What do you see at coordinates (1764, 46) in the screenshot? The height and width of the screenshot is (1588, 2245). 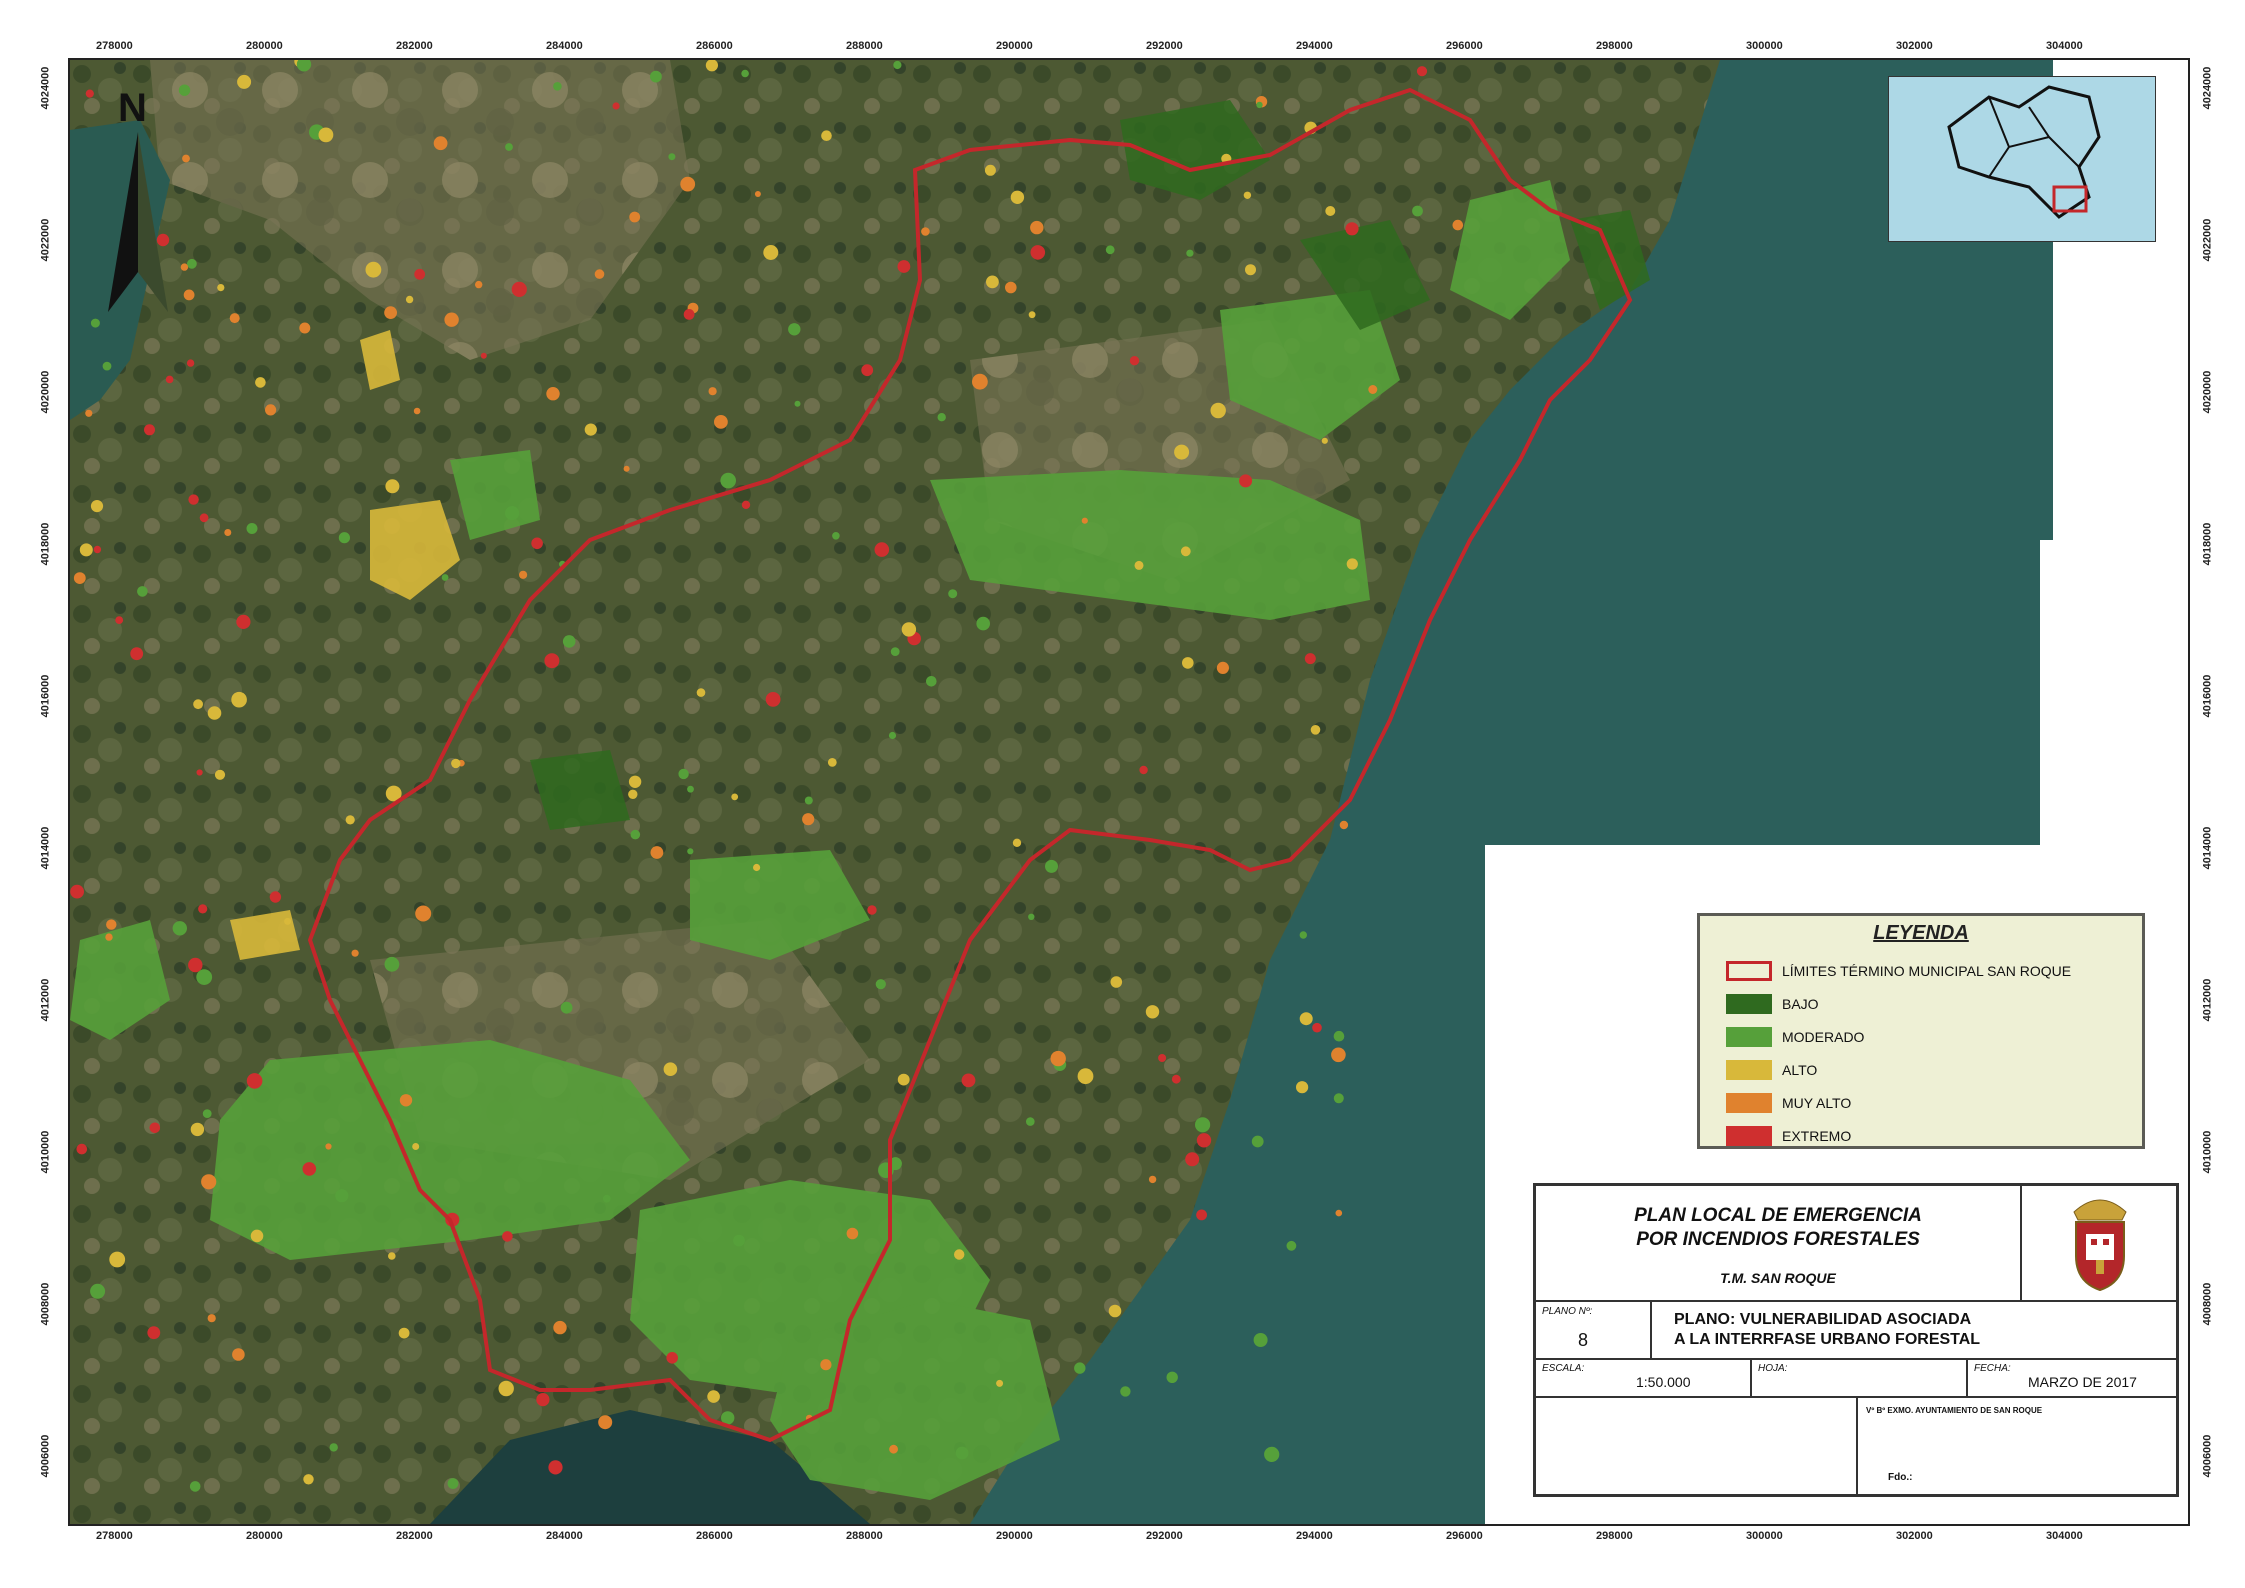 I see `x-tick-label: 300000` at bounding box center [1764, 46].